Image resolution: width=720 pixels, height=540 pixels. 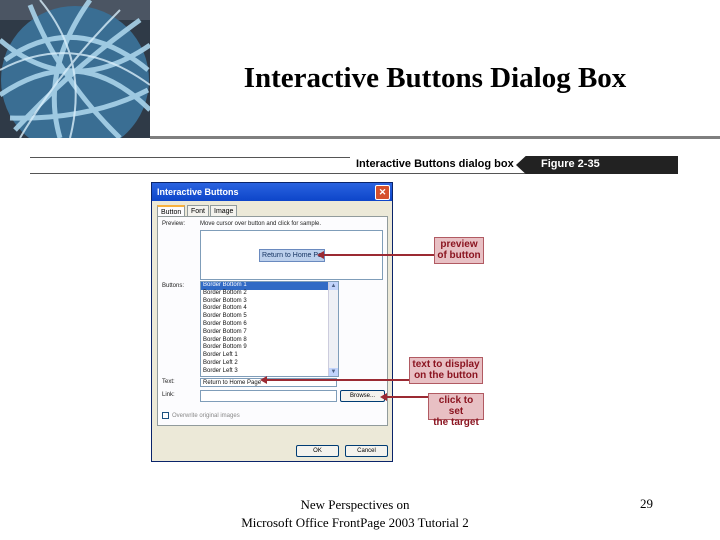 I want to click on list-item: Border Bottom 9, so click(x=269, y=348).